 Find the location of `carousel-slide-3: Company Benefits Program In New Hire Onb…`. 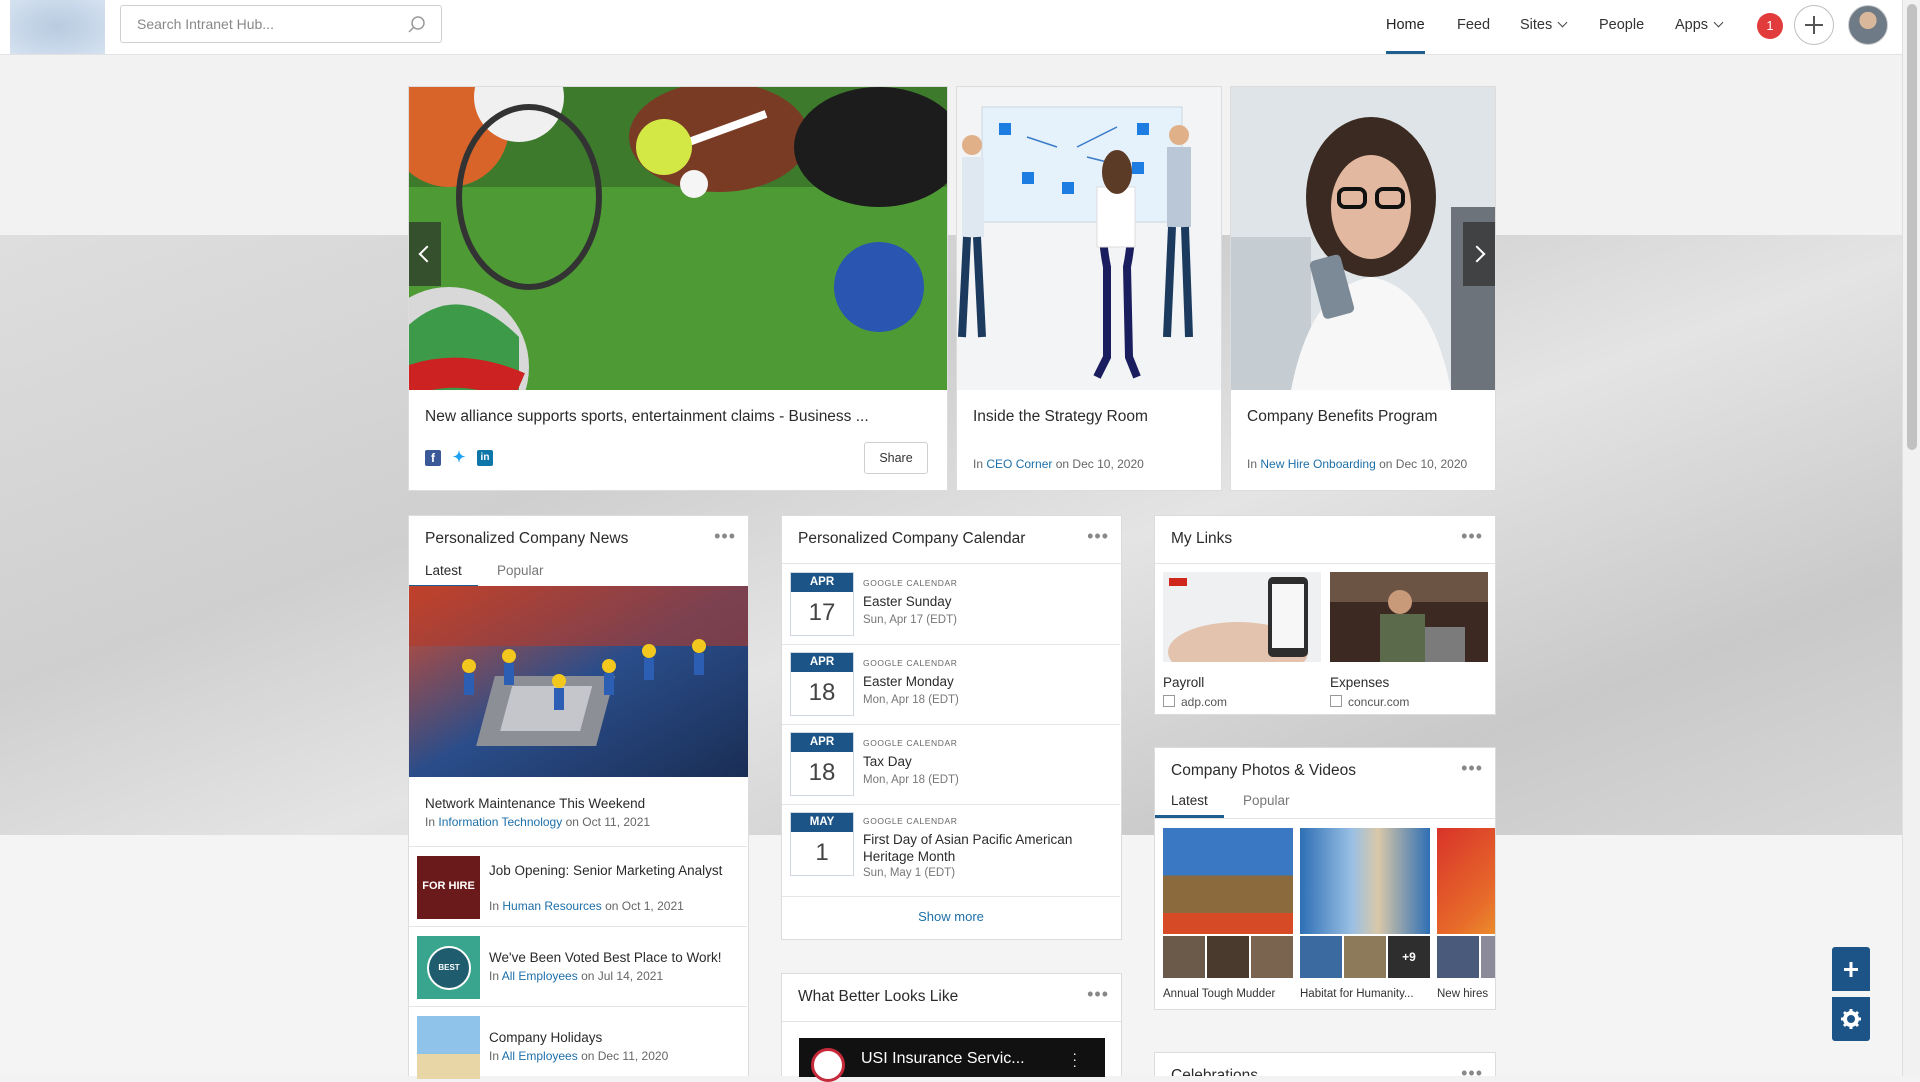

carousel-slide-3: Company Benefits Program In New Hire Onb… is located at coordinates (1363, 288).